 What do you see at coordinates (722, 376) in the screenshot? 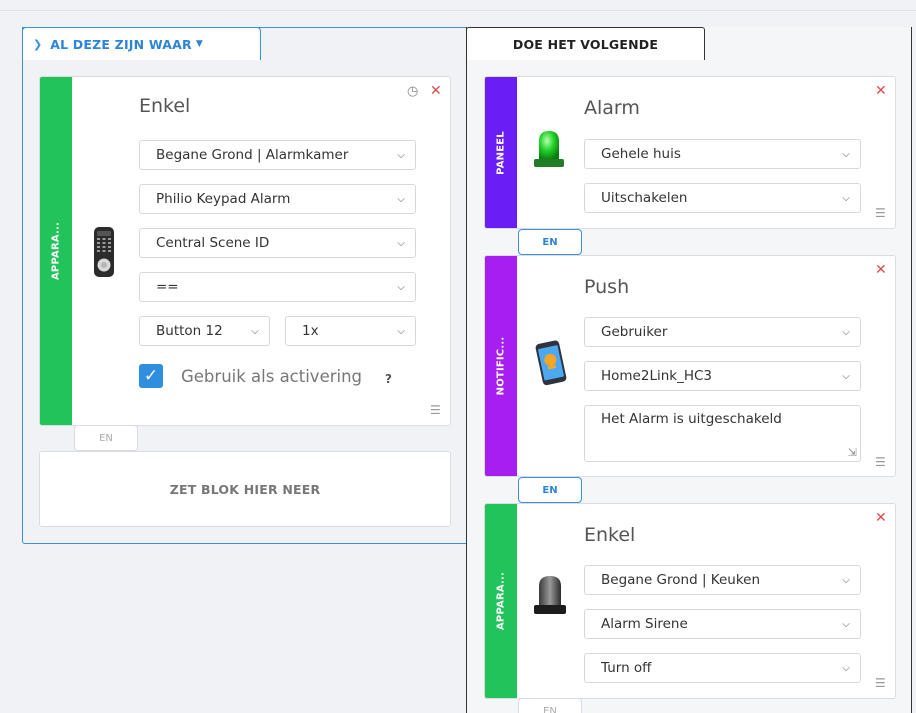
I see `user-select: Home2Link_HC3 ⌵` at bounding box center [722, 376].